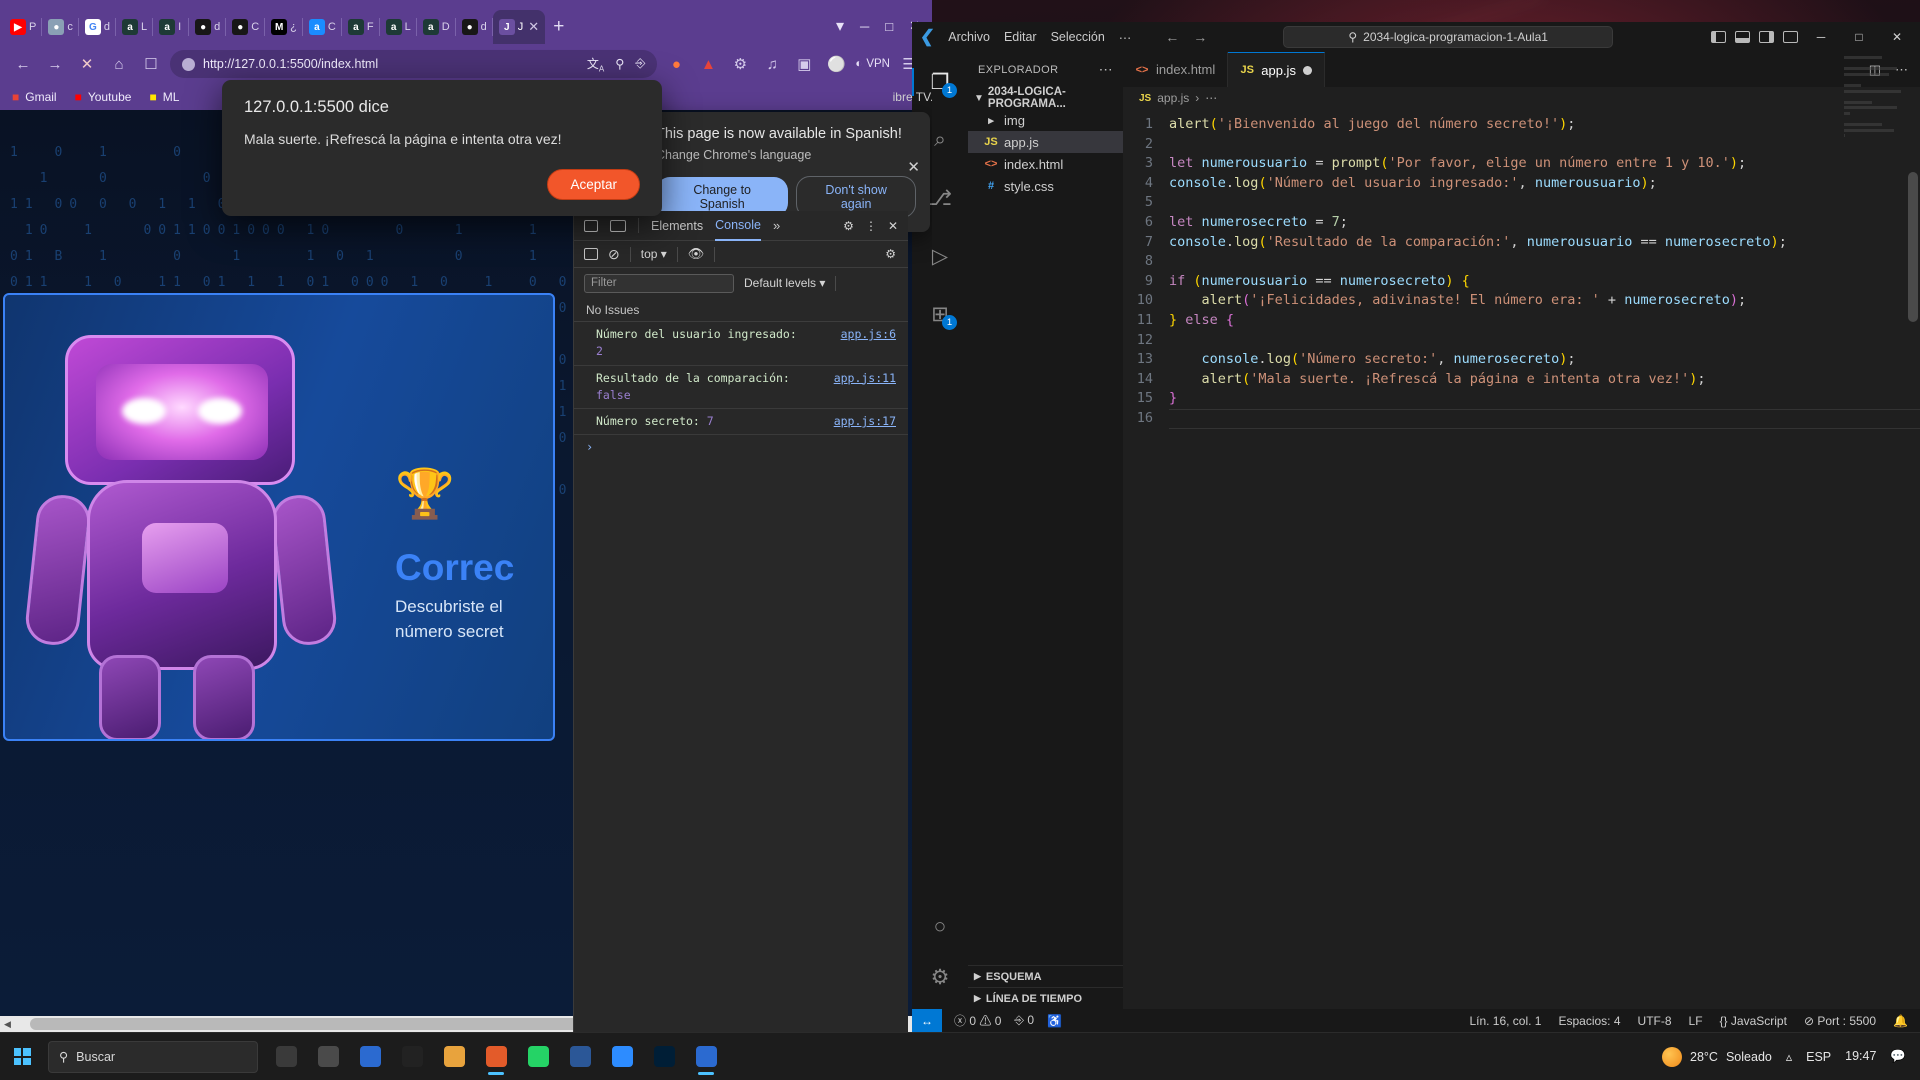 Image resolution: width=1920 pixels, height=1080 pixels. What do you see at coordinates (328, 1057) in the screenshot?
I see `taskbar-settings-icon` at bounding box center [328, 1057].